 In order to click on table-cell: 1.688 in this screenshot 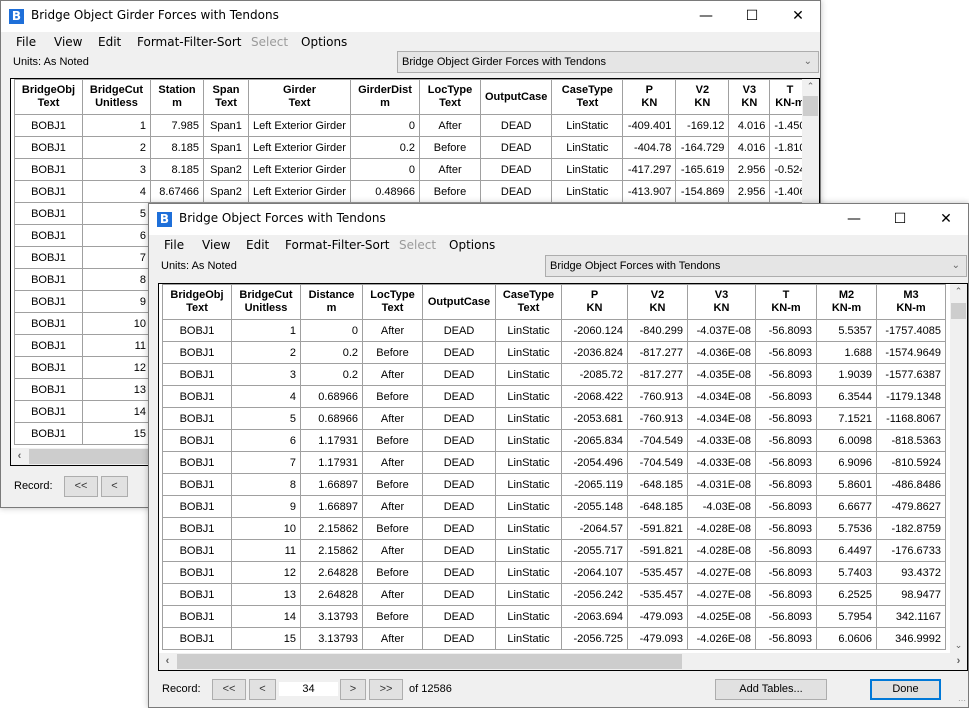, I will do `click(846, 352)`.